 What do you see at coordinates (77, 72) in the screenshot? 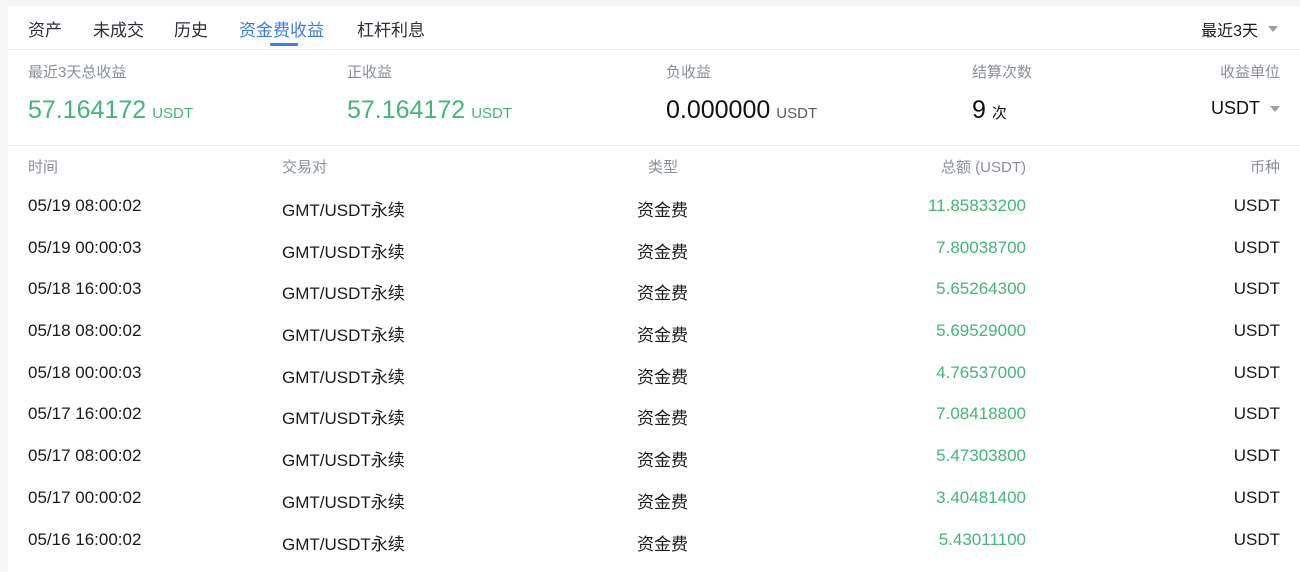
I see `stat-total-label: 最近3天总收益` at bounding box center [77, 72].